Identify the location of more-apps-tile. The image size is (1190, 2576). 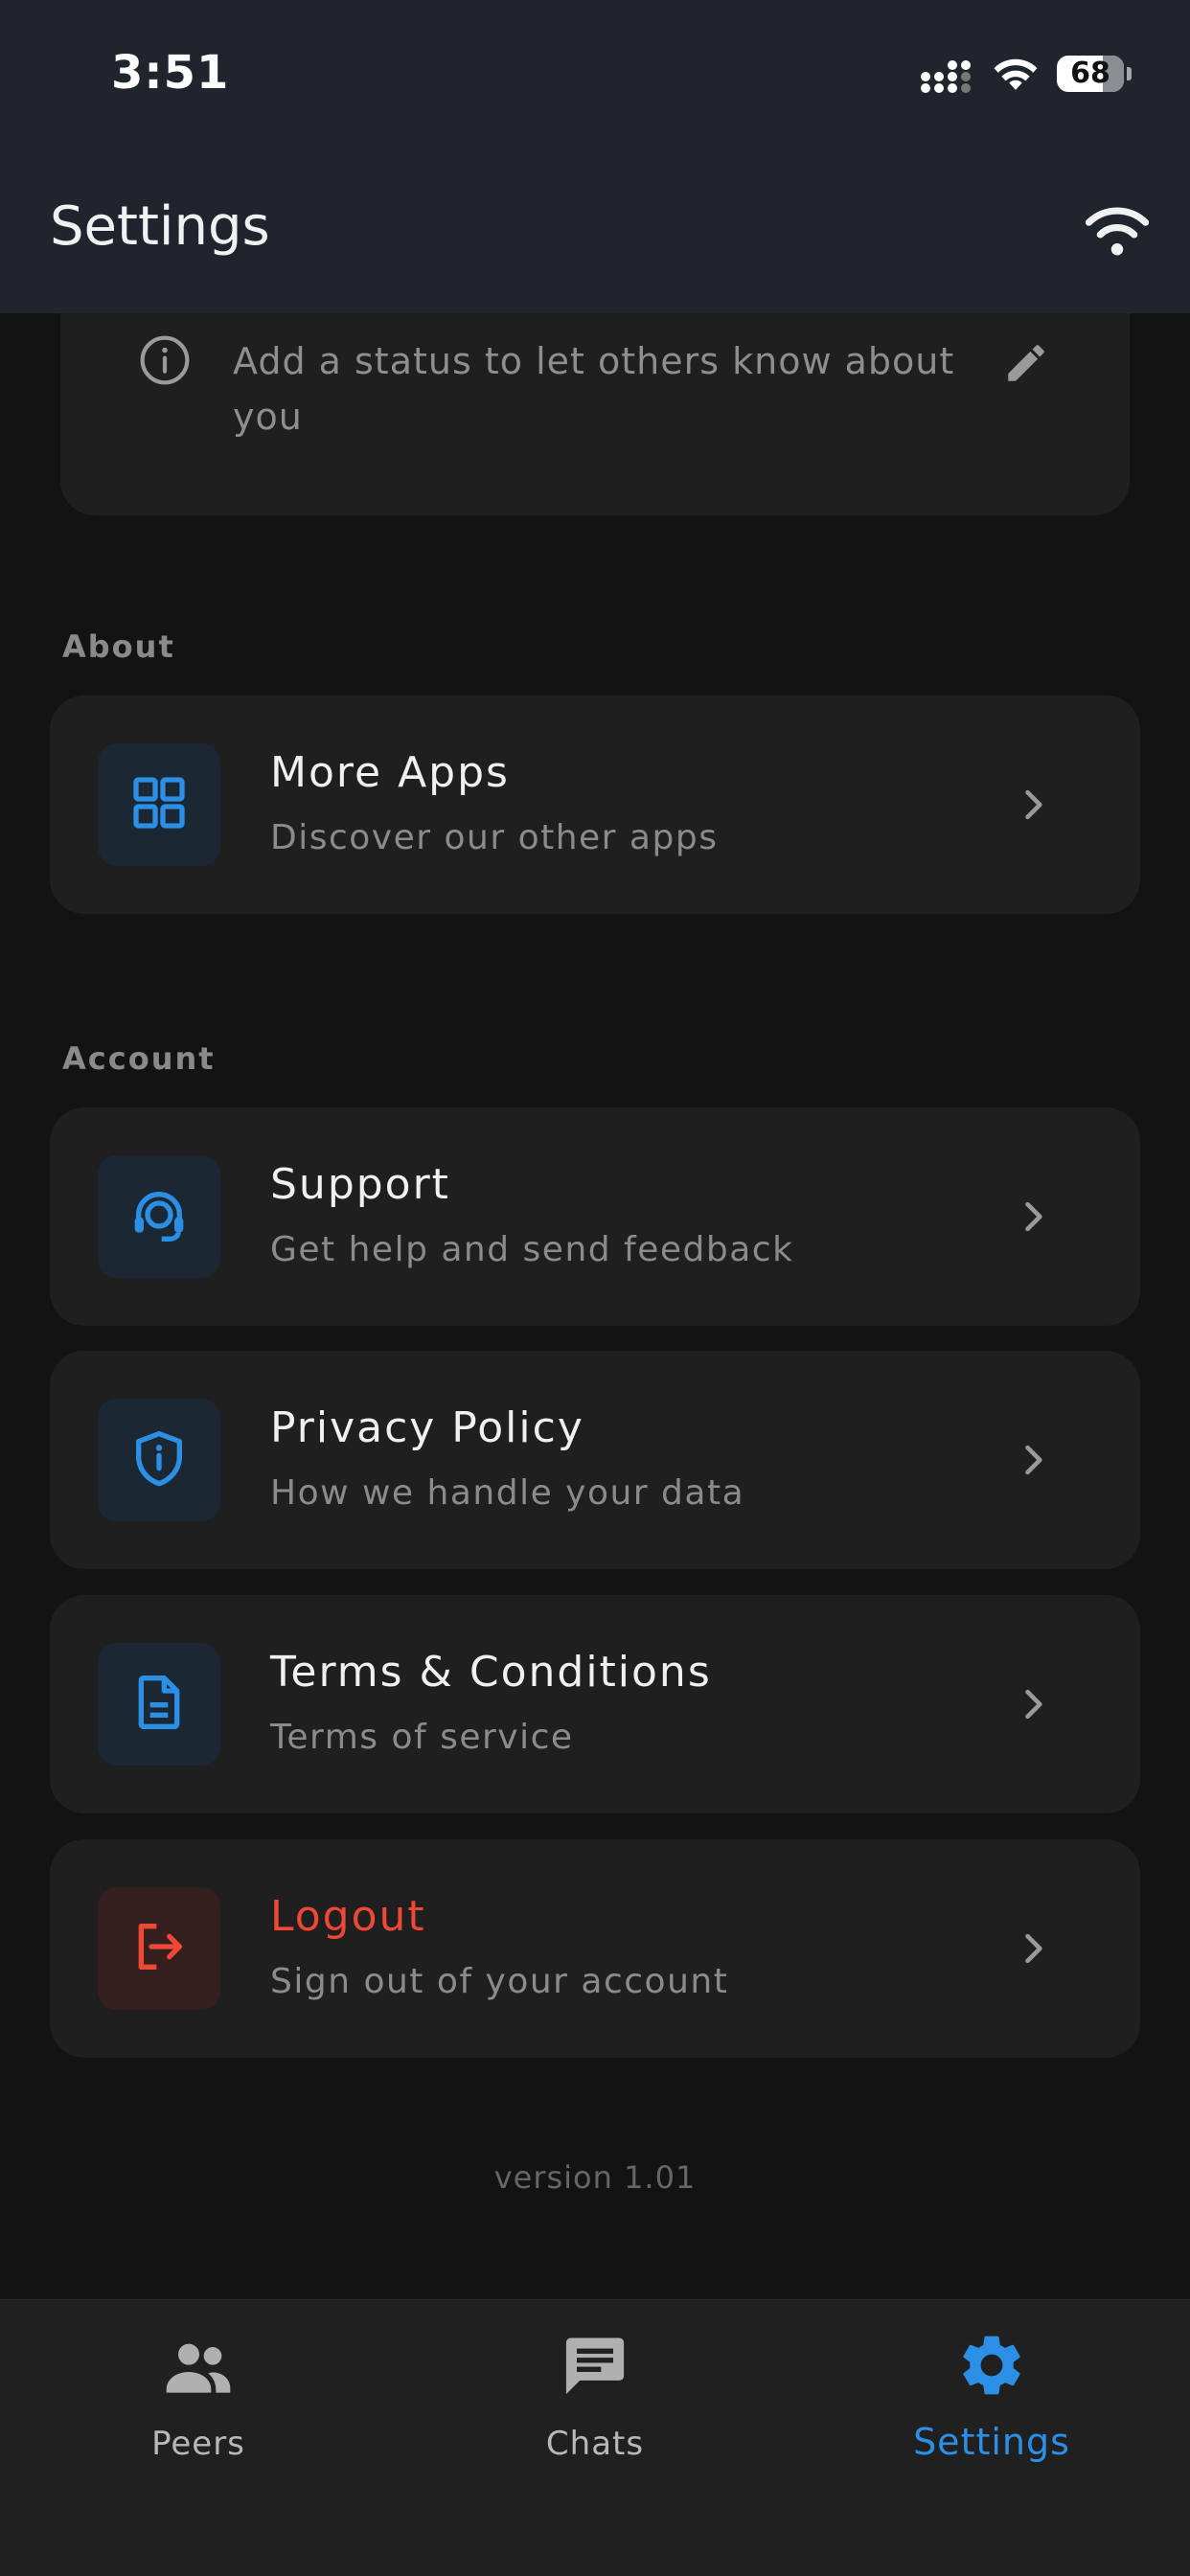
(159, 804).